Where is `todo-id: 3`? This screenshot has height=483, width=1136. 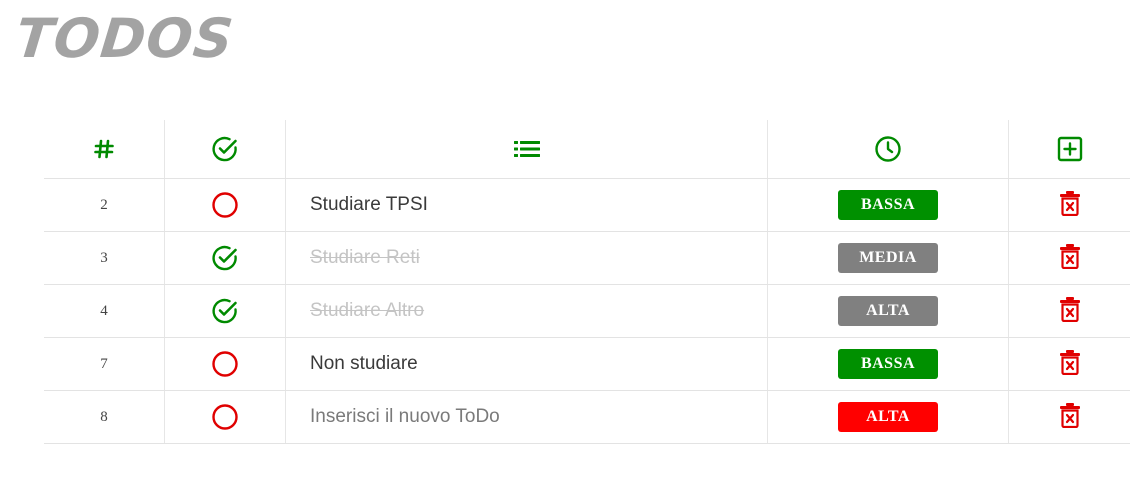 todo-id: 3 is located at coordinates (104, 258).